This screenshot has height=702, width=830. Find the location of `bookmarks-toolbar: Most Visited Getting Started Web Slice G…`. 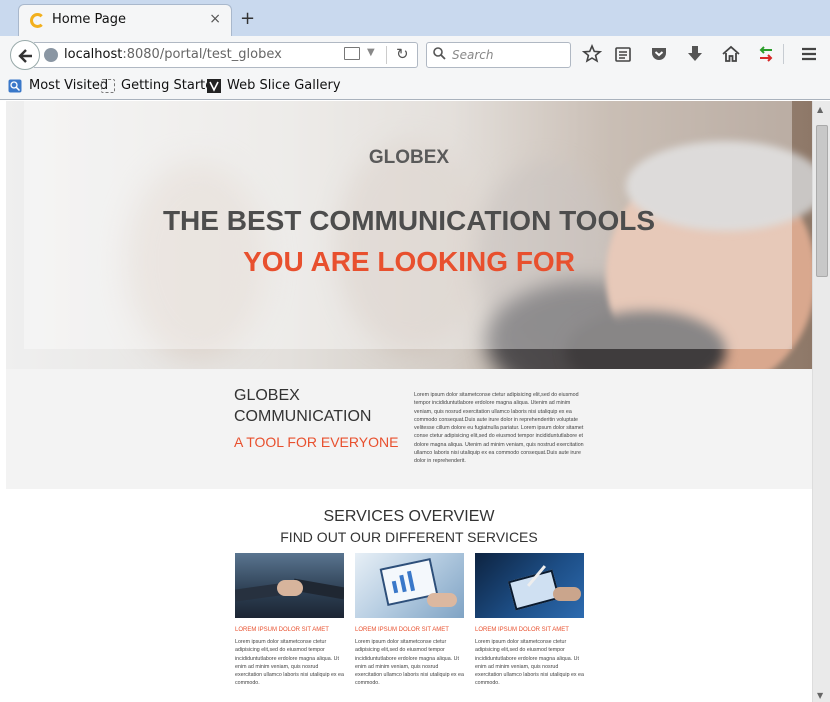

bookmarks-toolbar: Most Visited Getting Started Web Slice G… is located at coordinates (415, 86).